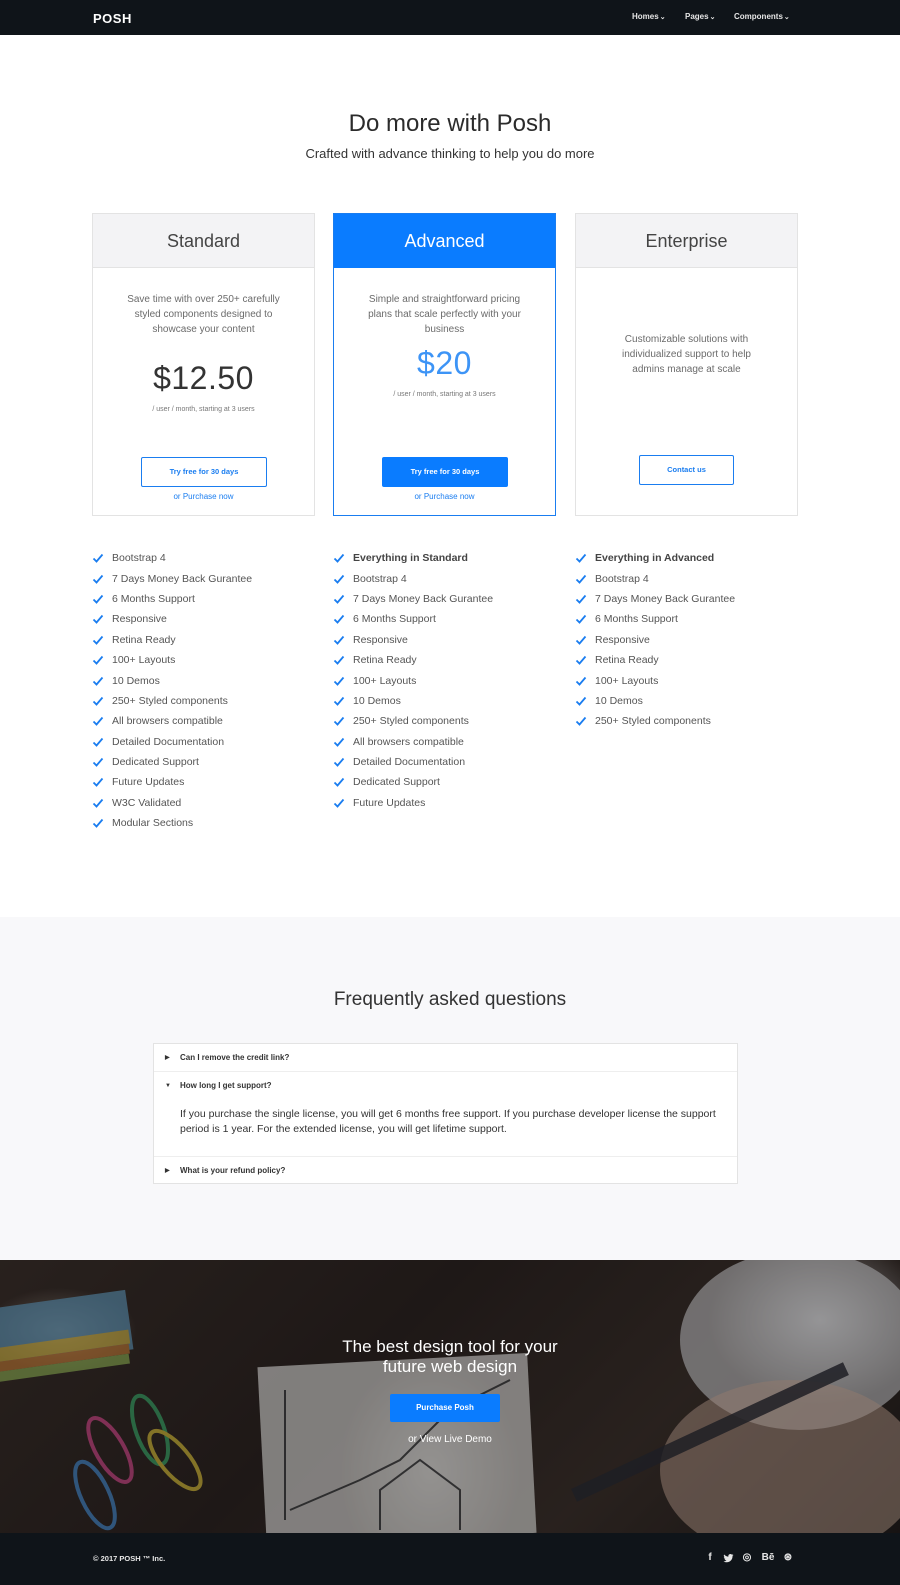 The height and width of the screenshot is (1585, 900). What do you see at coordinates (203, 378) in the screenshot?
I see `plan-price: $12.50` at bounding box center [203, 378].